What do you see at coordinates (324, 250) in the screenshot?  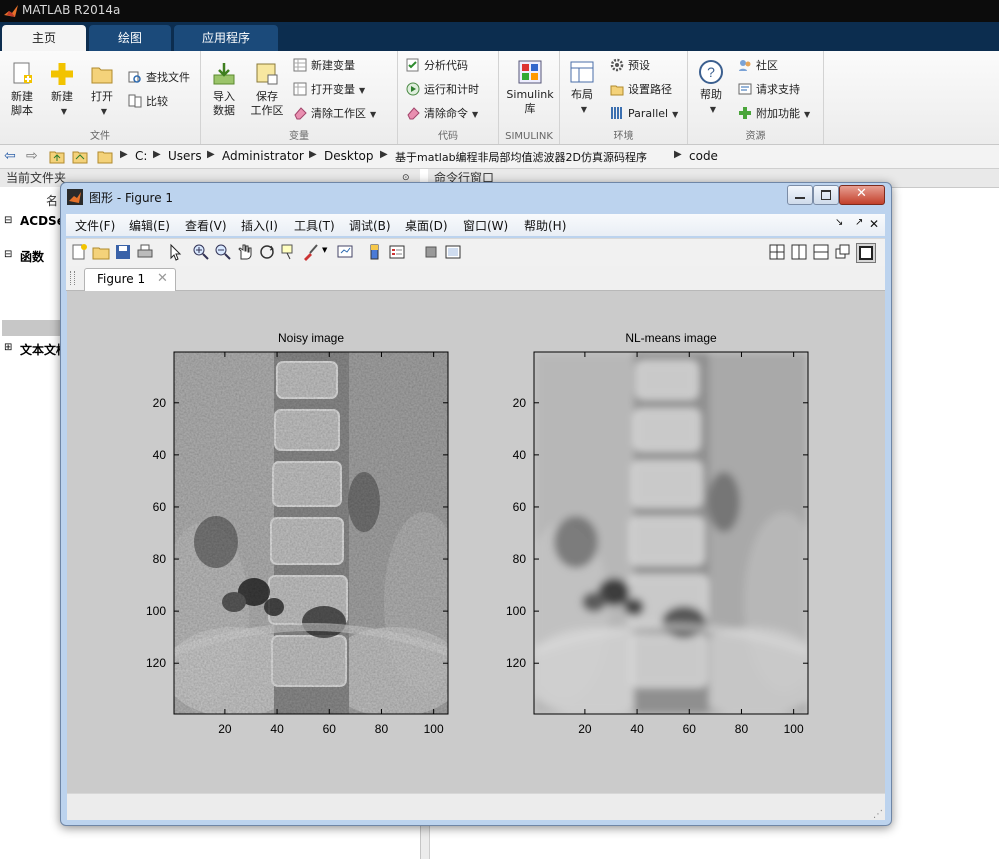 I see `brush-dropdown-icon: ▼` at bounding box center [324, 250].